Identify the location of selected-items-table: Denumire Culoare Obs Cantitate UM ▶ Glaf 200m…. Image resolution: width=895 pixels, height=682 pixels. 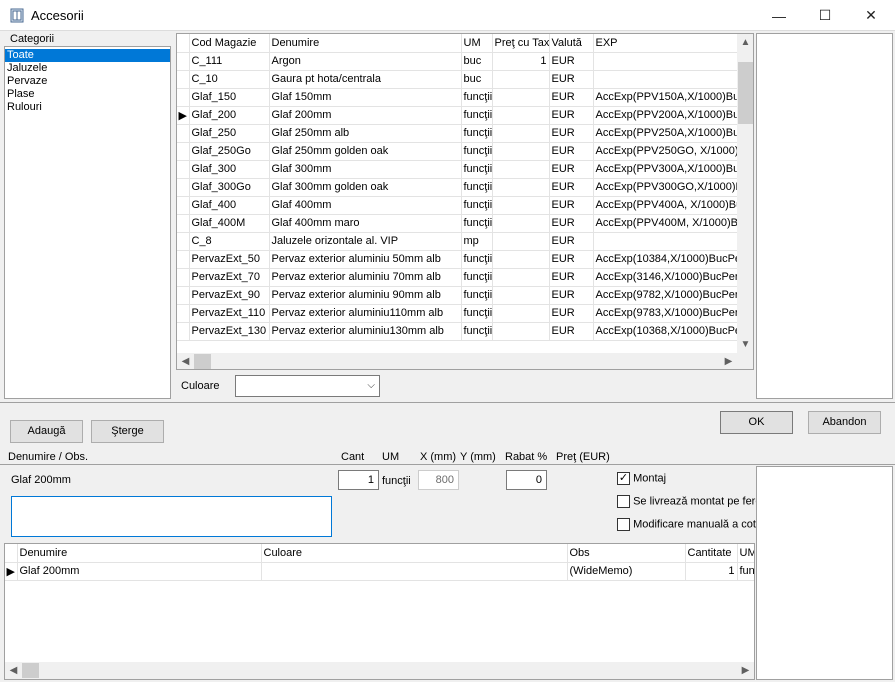
(379, 562).